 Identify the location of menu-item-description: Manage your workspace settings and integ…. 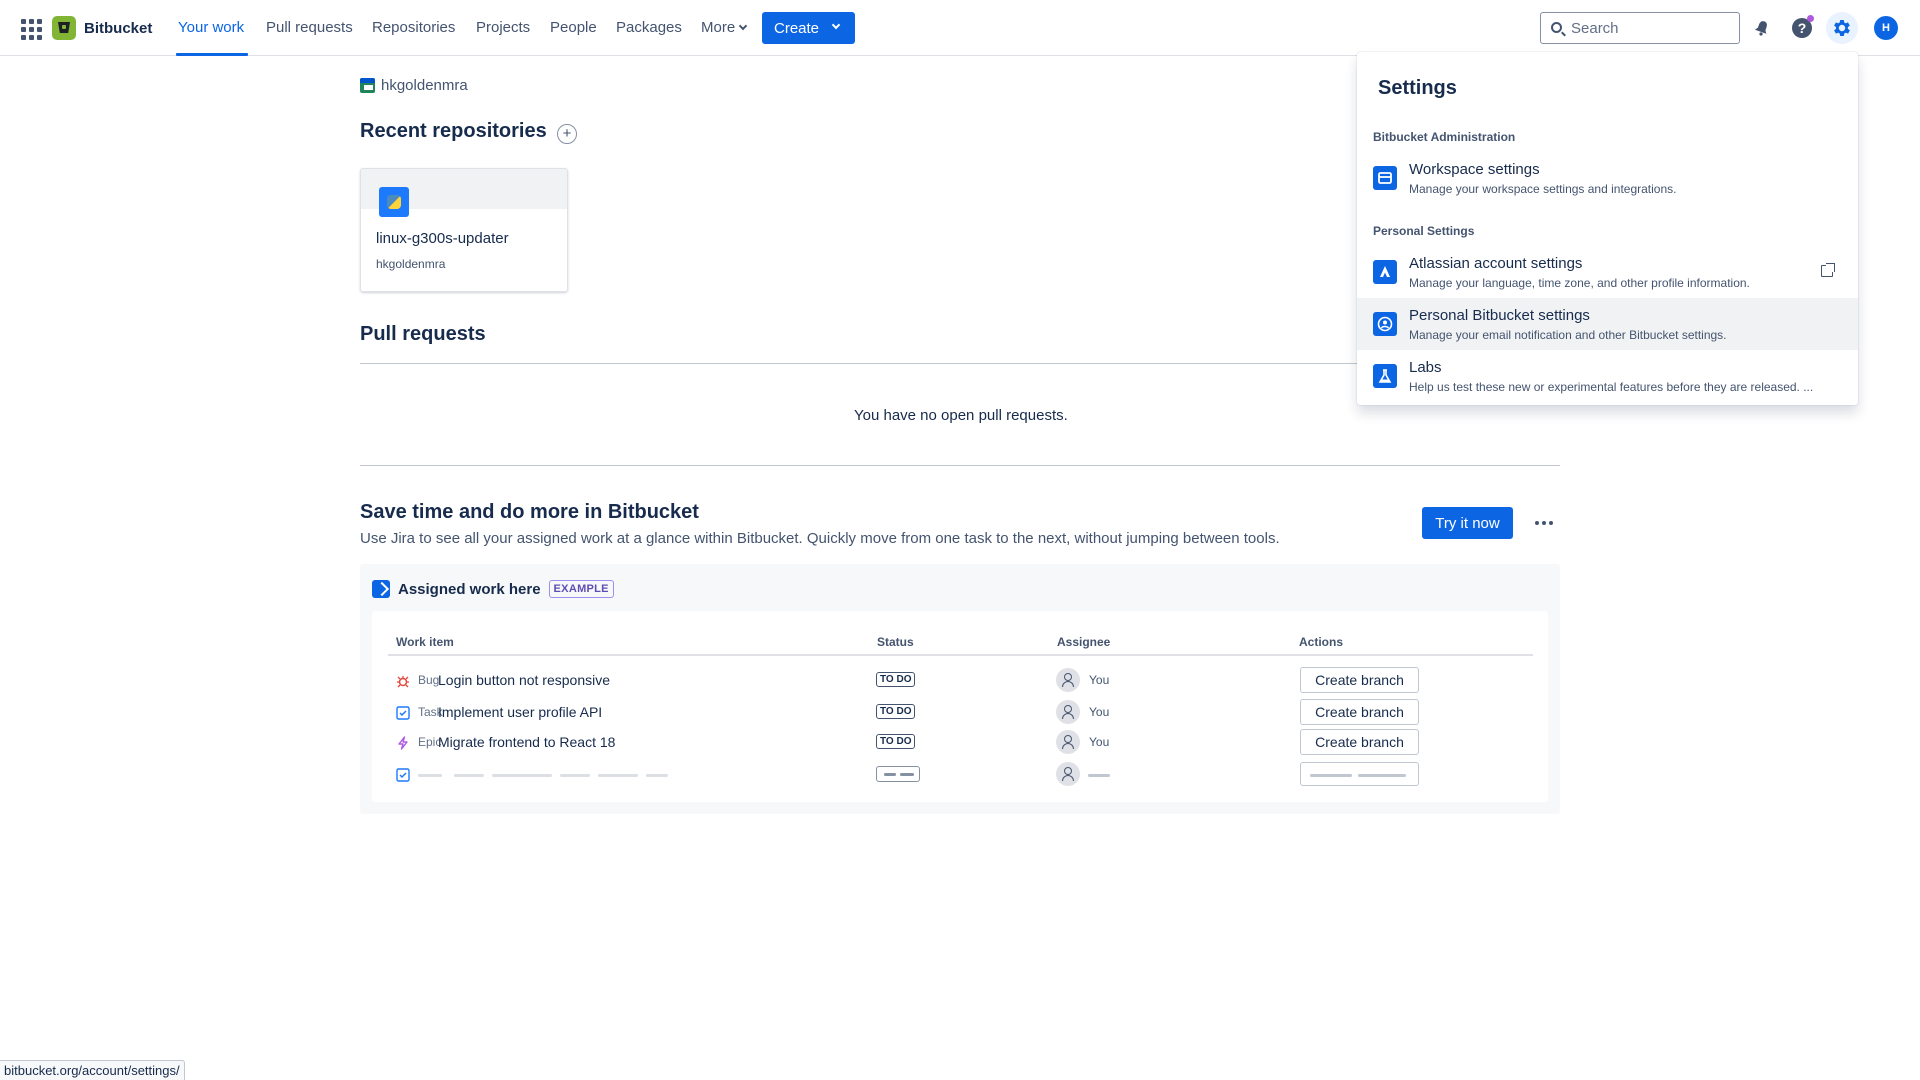
(1543, 189).